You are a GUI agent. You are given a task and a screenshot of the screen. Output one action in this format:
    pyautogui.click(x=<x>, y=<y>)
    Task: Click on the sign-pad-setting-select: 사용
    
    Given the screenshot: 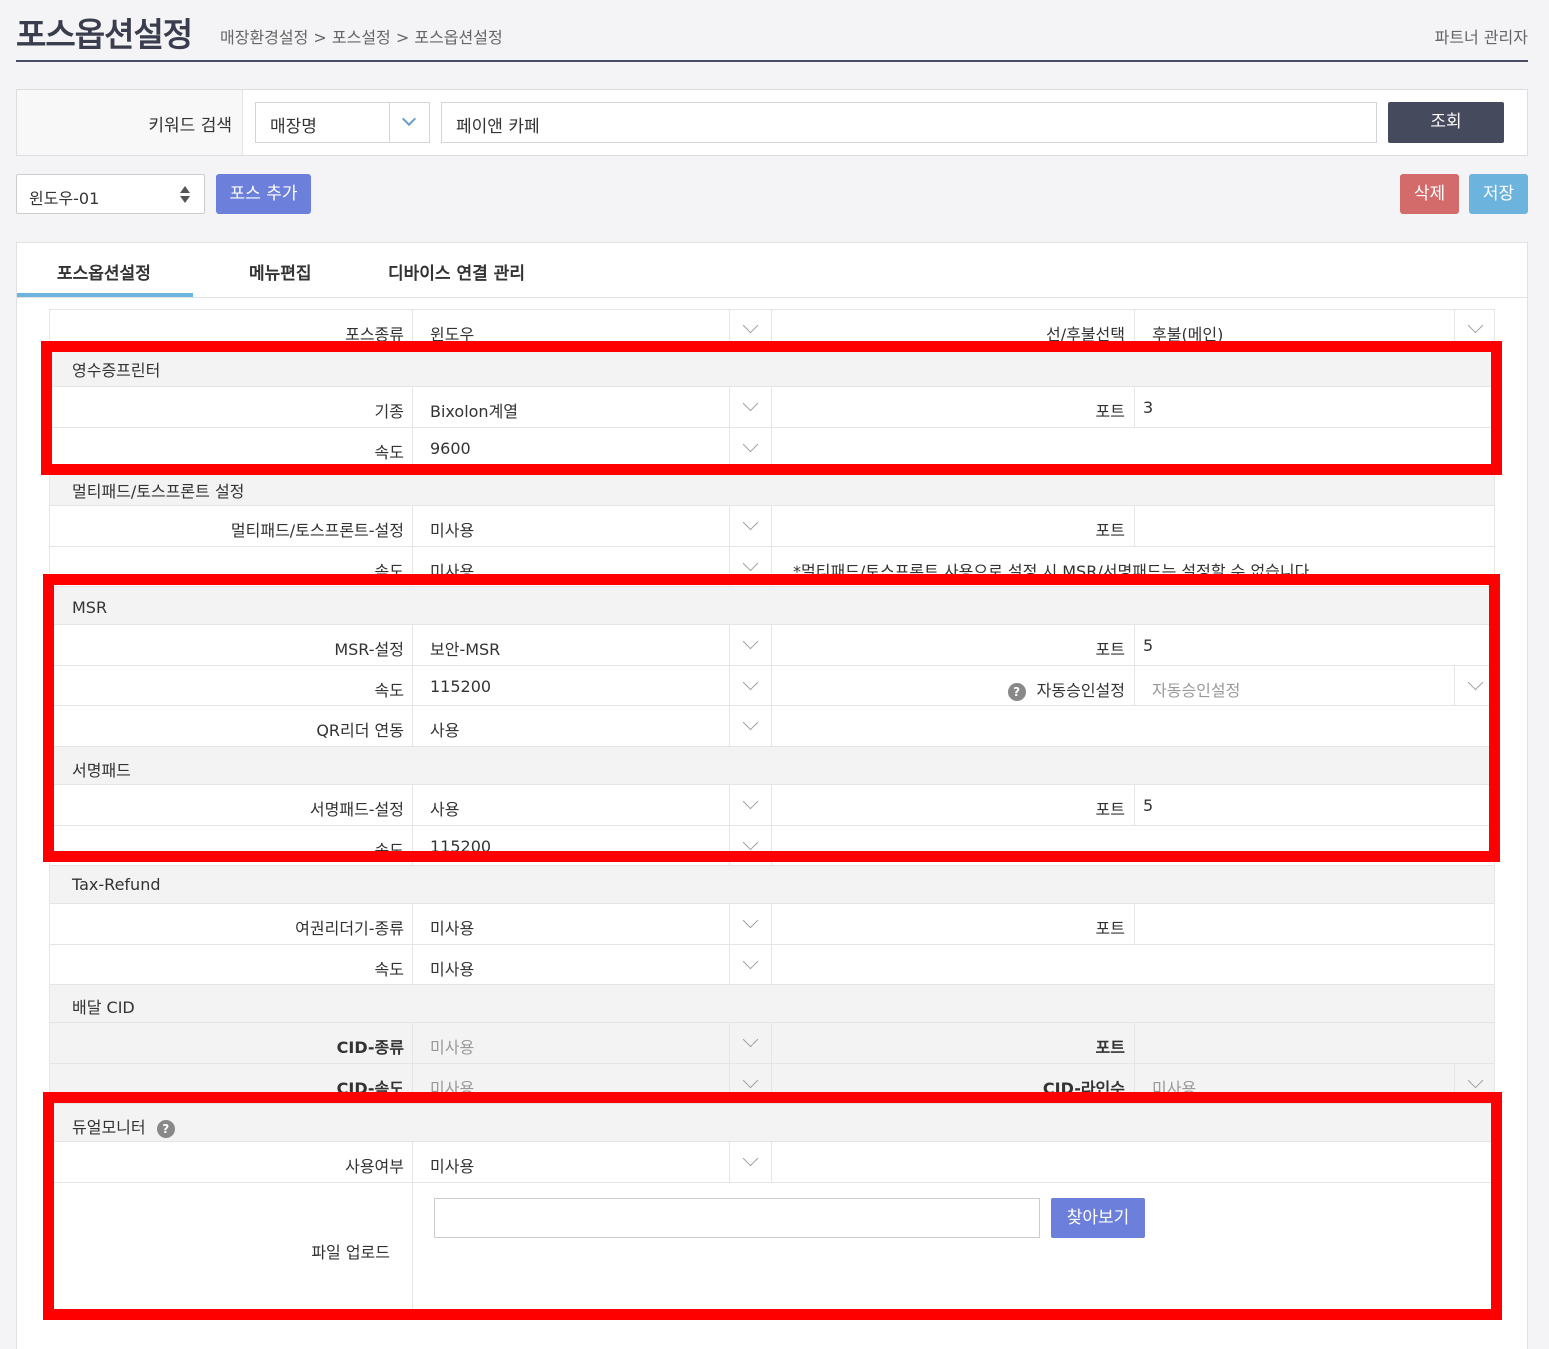 What is the action you would take?
    pyautogui.click(x=592, y=805)
    